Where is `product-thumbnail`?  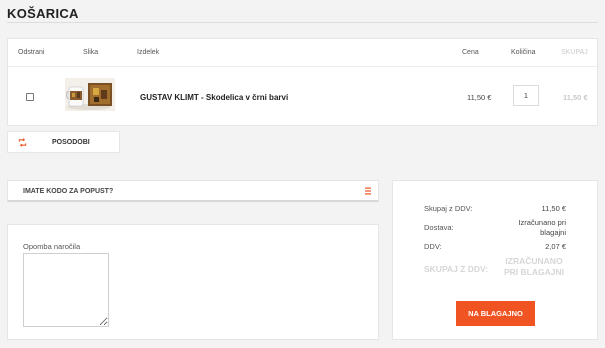
product-thumbnail is located at coordinates (90, 94).